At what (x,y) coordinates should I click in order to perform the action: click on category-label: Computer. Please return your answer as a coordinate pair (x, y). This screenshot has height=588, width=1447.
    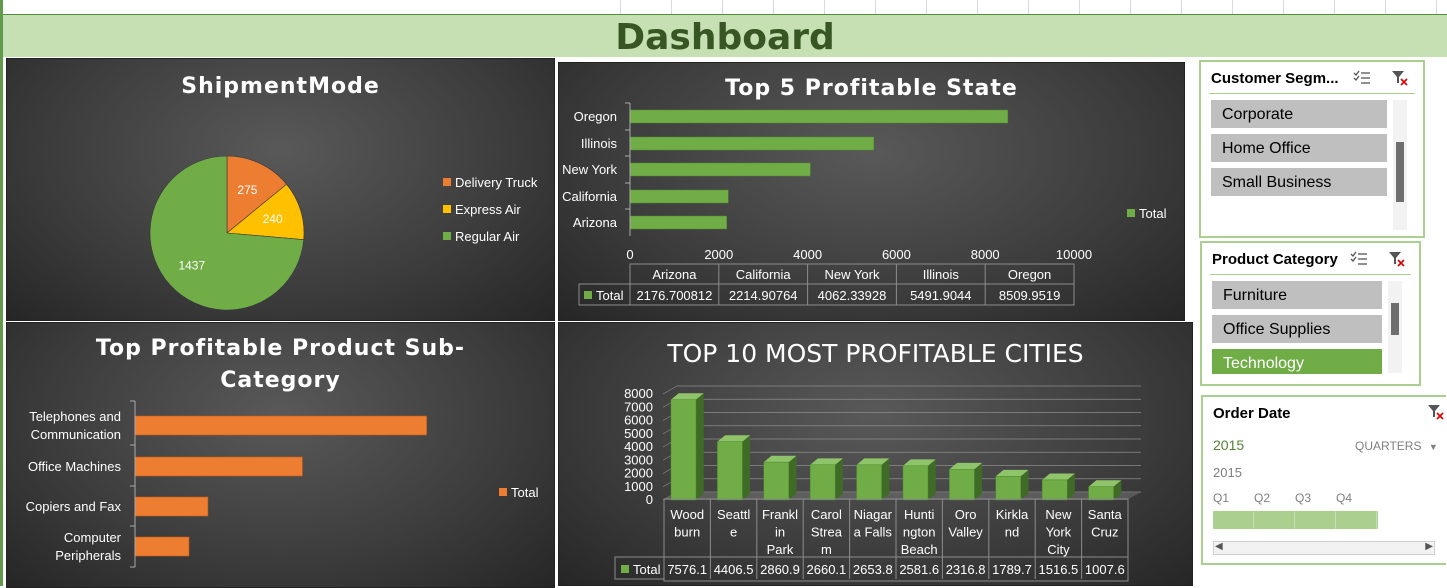
    Looking at the image, I should click on (93, 537).